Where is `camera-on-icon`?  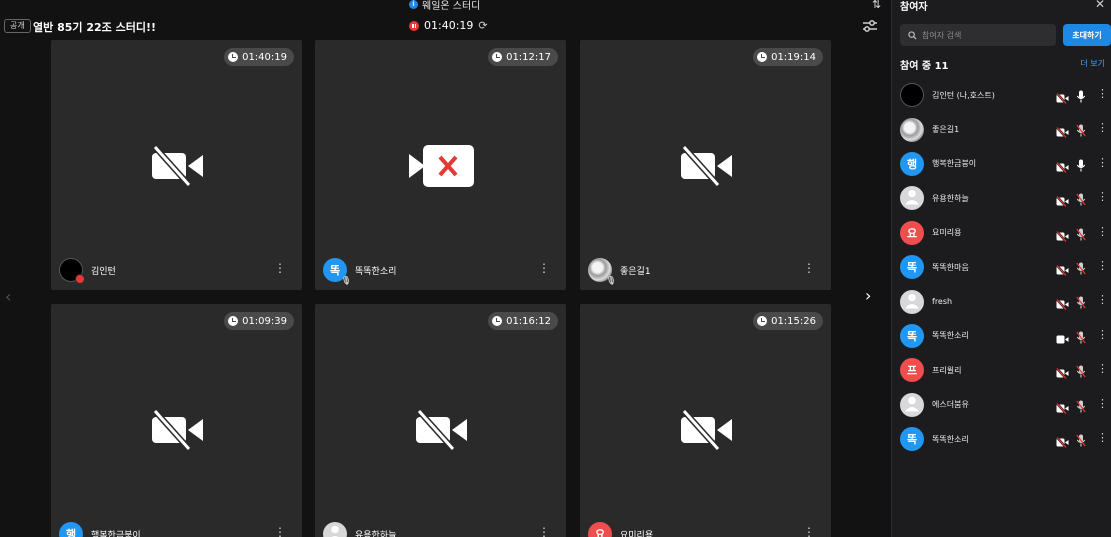 camera-on-icon is located at coordinates (1062, 337).